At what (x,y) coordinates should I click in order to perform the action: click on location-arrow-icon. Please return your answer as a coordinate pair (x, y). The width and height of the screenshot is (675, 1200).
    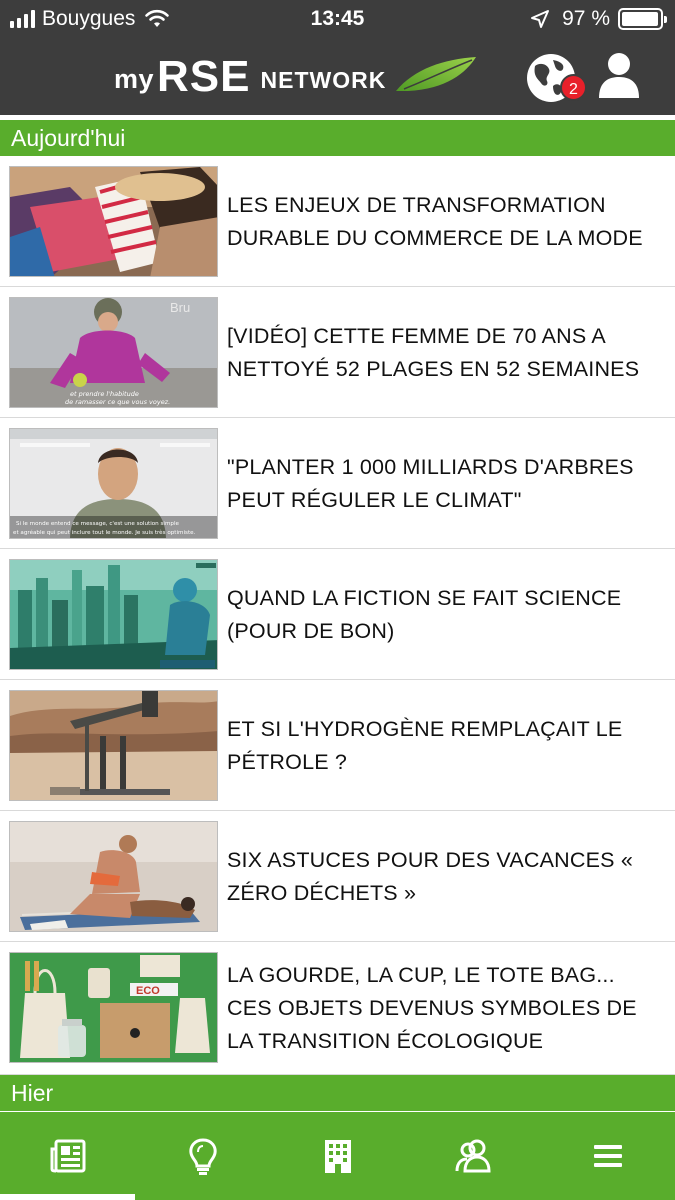
    Looking at the image, I should click on (540, 19).